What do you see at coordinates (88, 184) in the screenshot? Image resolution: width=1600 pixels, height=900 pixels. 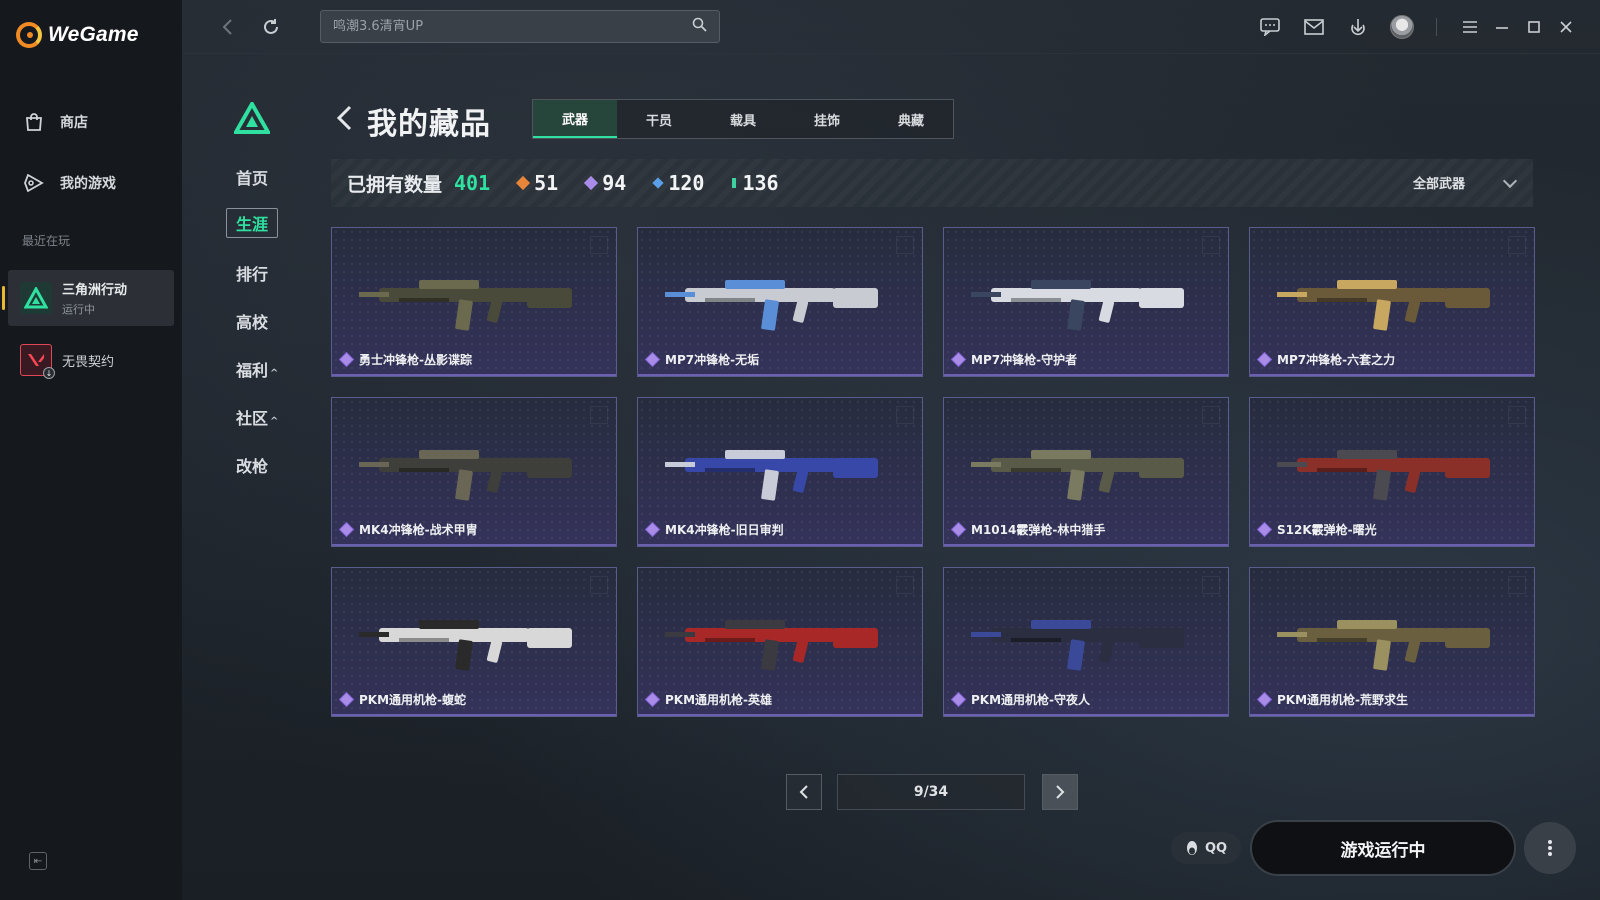 I see `sidebar-item-label: 我的游戏` at bounding box center [88, 184].